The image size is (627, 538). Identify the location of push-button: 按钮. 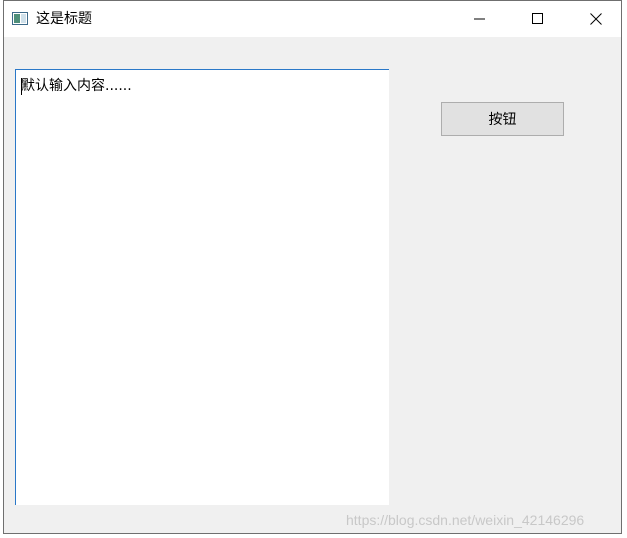
(502, 119).